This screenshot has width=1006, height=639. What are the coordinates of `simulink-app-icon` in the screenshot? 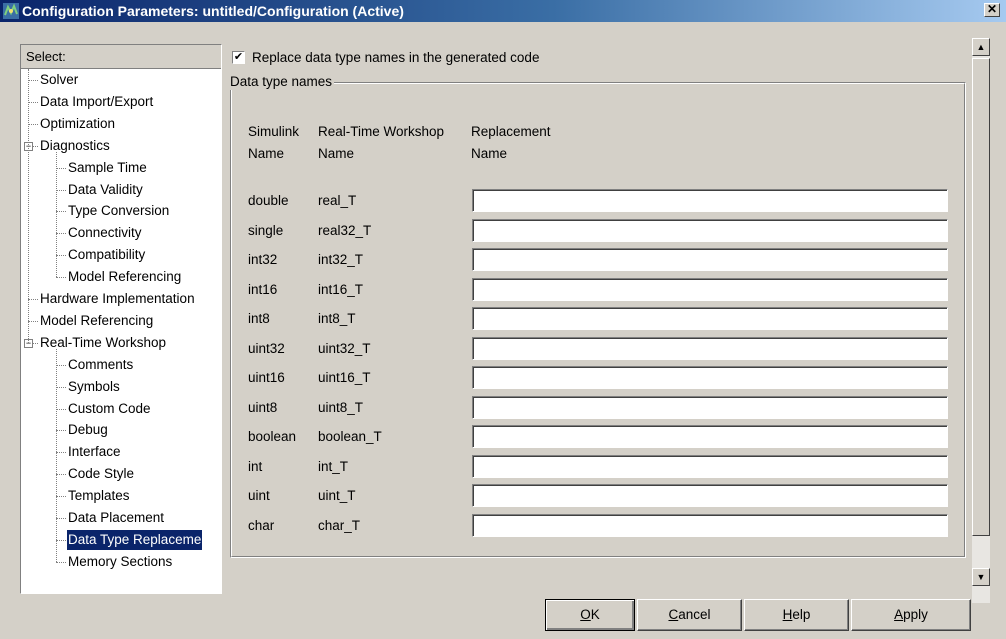 It's located at (11, 11).